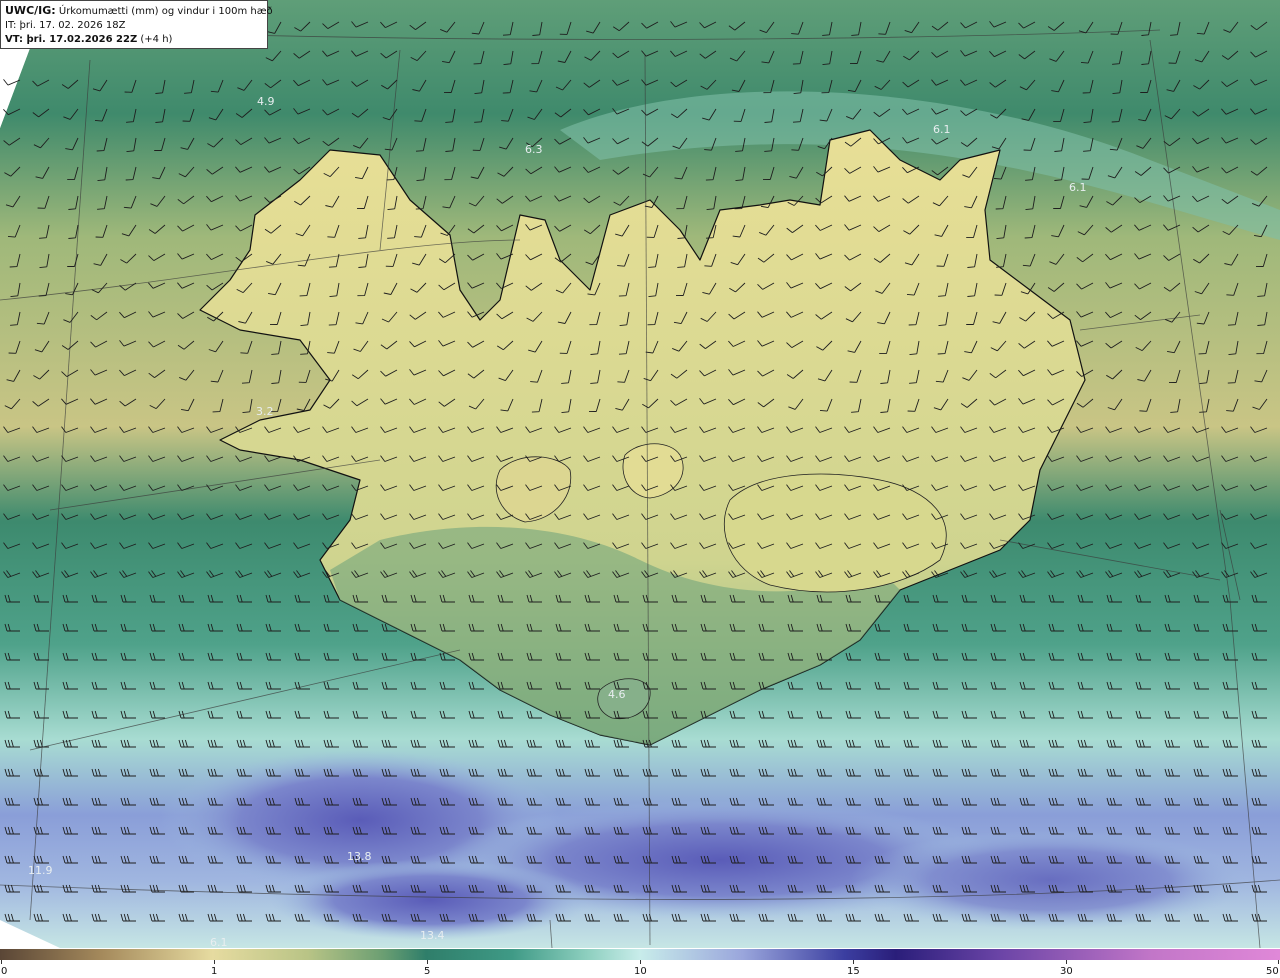 Image resolution: width=1280 pixels, height=978 pixels. What do you see at coordinates (835, 533) in the screenshot?
I see `vatnajokull` at bounding box center [835, 533].